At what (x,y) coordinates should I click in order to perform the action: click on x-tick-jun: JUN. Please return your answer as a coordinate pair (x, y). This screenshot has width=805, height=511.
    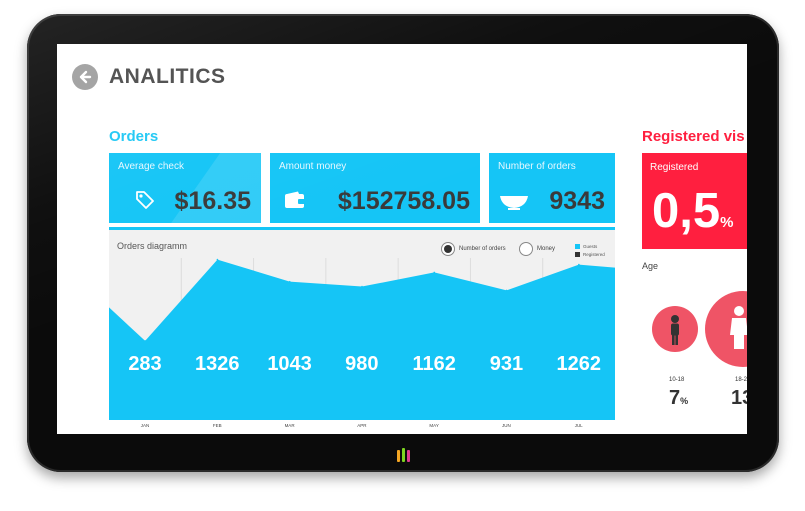
    Looking at the image, I should click on (506, 425).